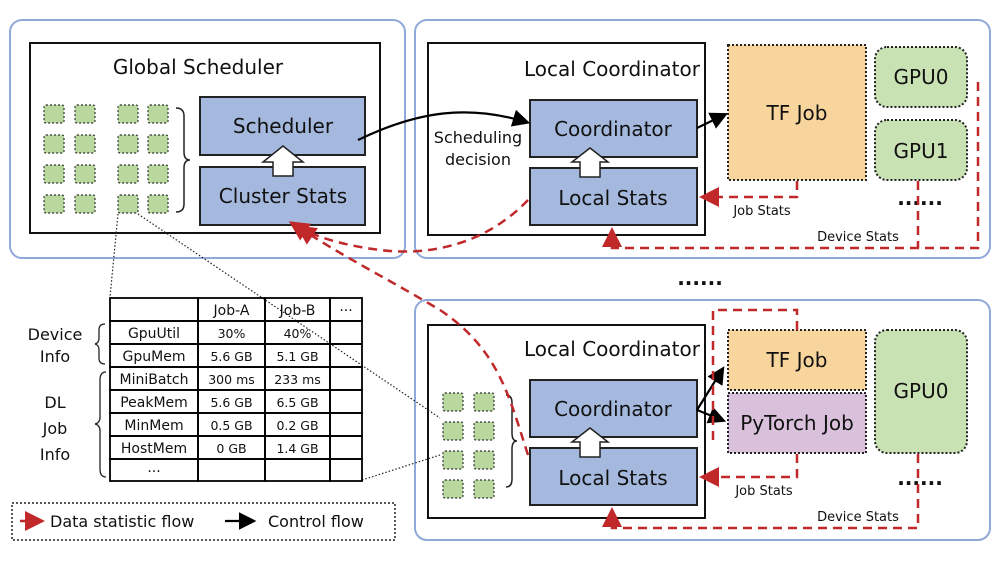 This screenshot has width=1000, height=566. Describe the element at coordinates (612, 478) in the screenshot. I see `node2-local-stats-label: Local Stats` at that location.